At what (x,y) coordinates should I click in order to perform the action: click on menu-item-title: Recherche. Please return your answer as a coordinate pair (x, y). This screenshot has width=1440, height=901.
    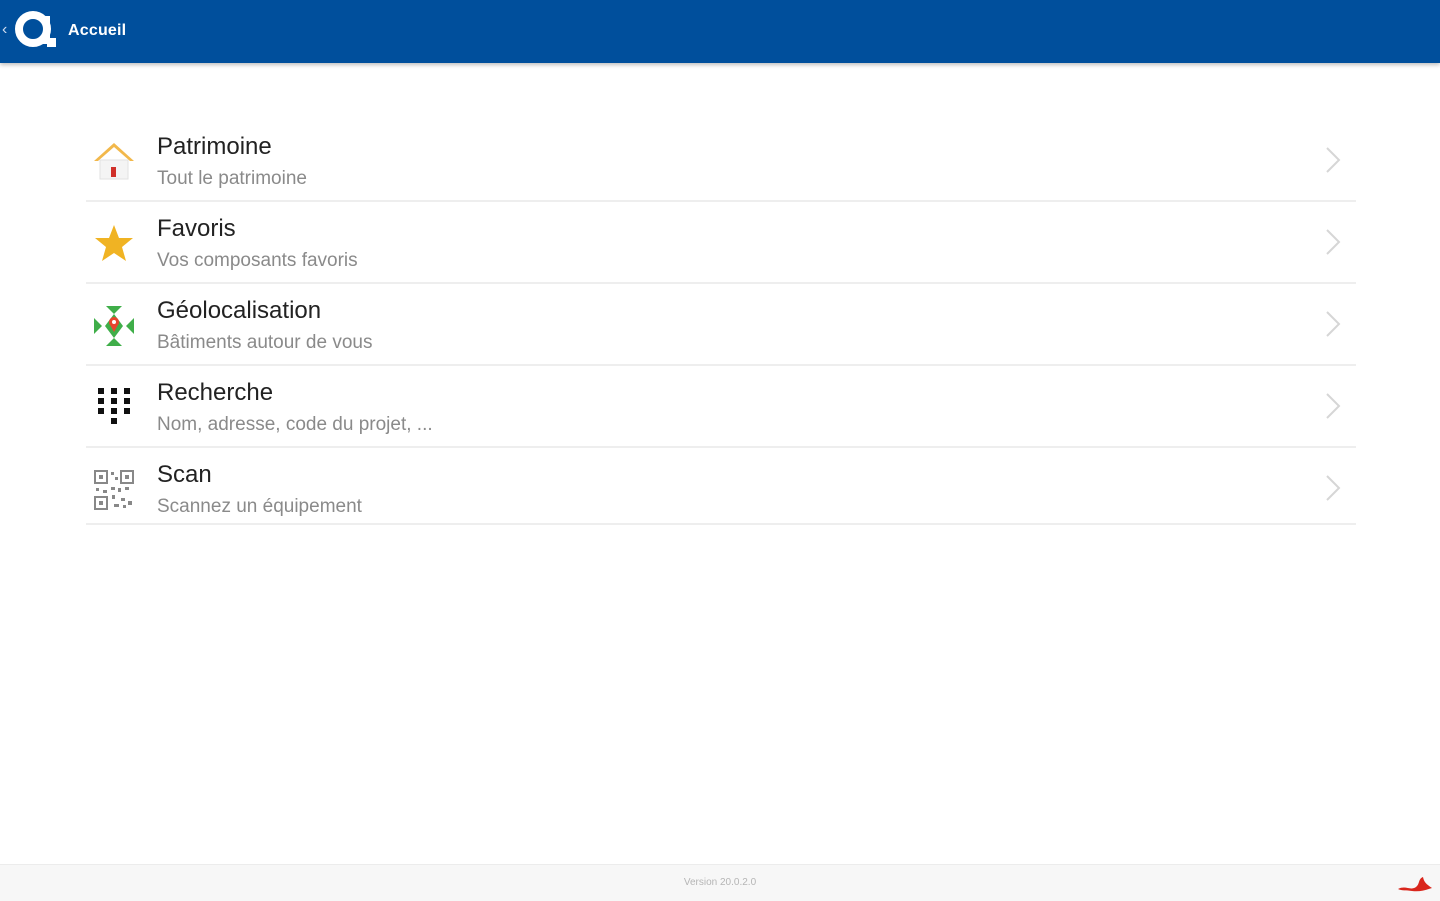
    Looking at the image, I should click on (215, 392).